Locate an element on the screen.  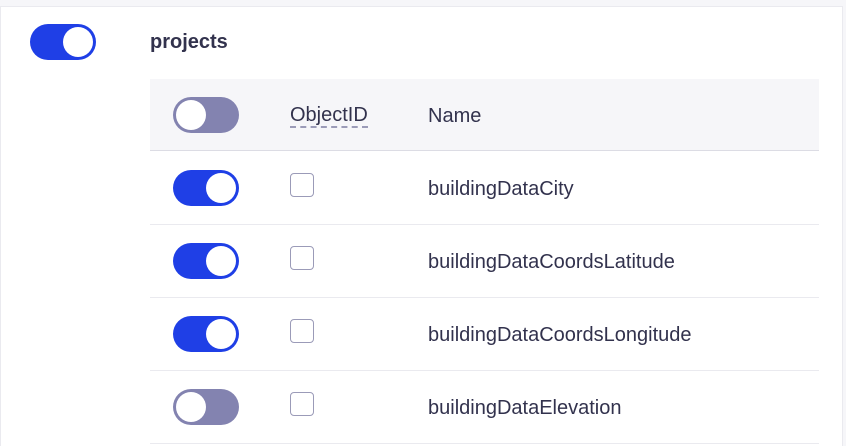
section-toggle is located at coordinates (63, 42).